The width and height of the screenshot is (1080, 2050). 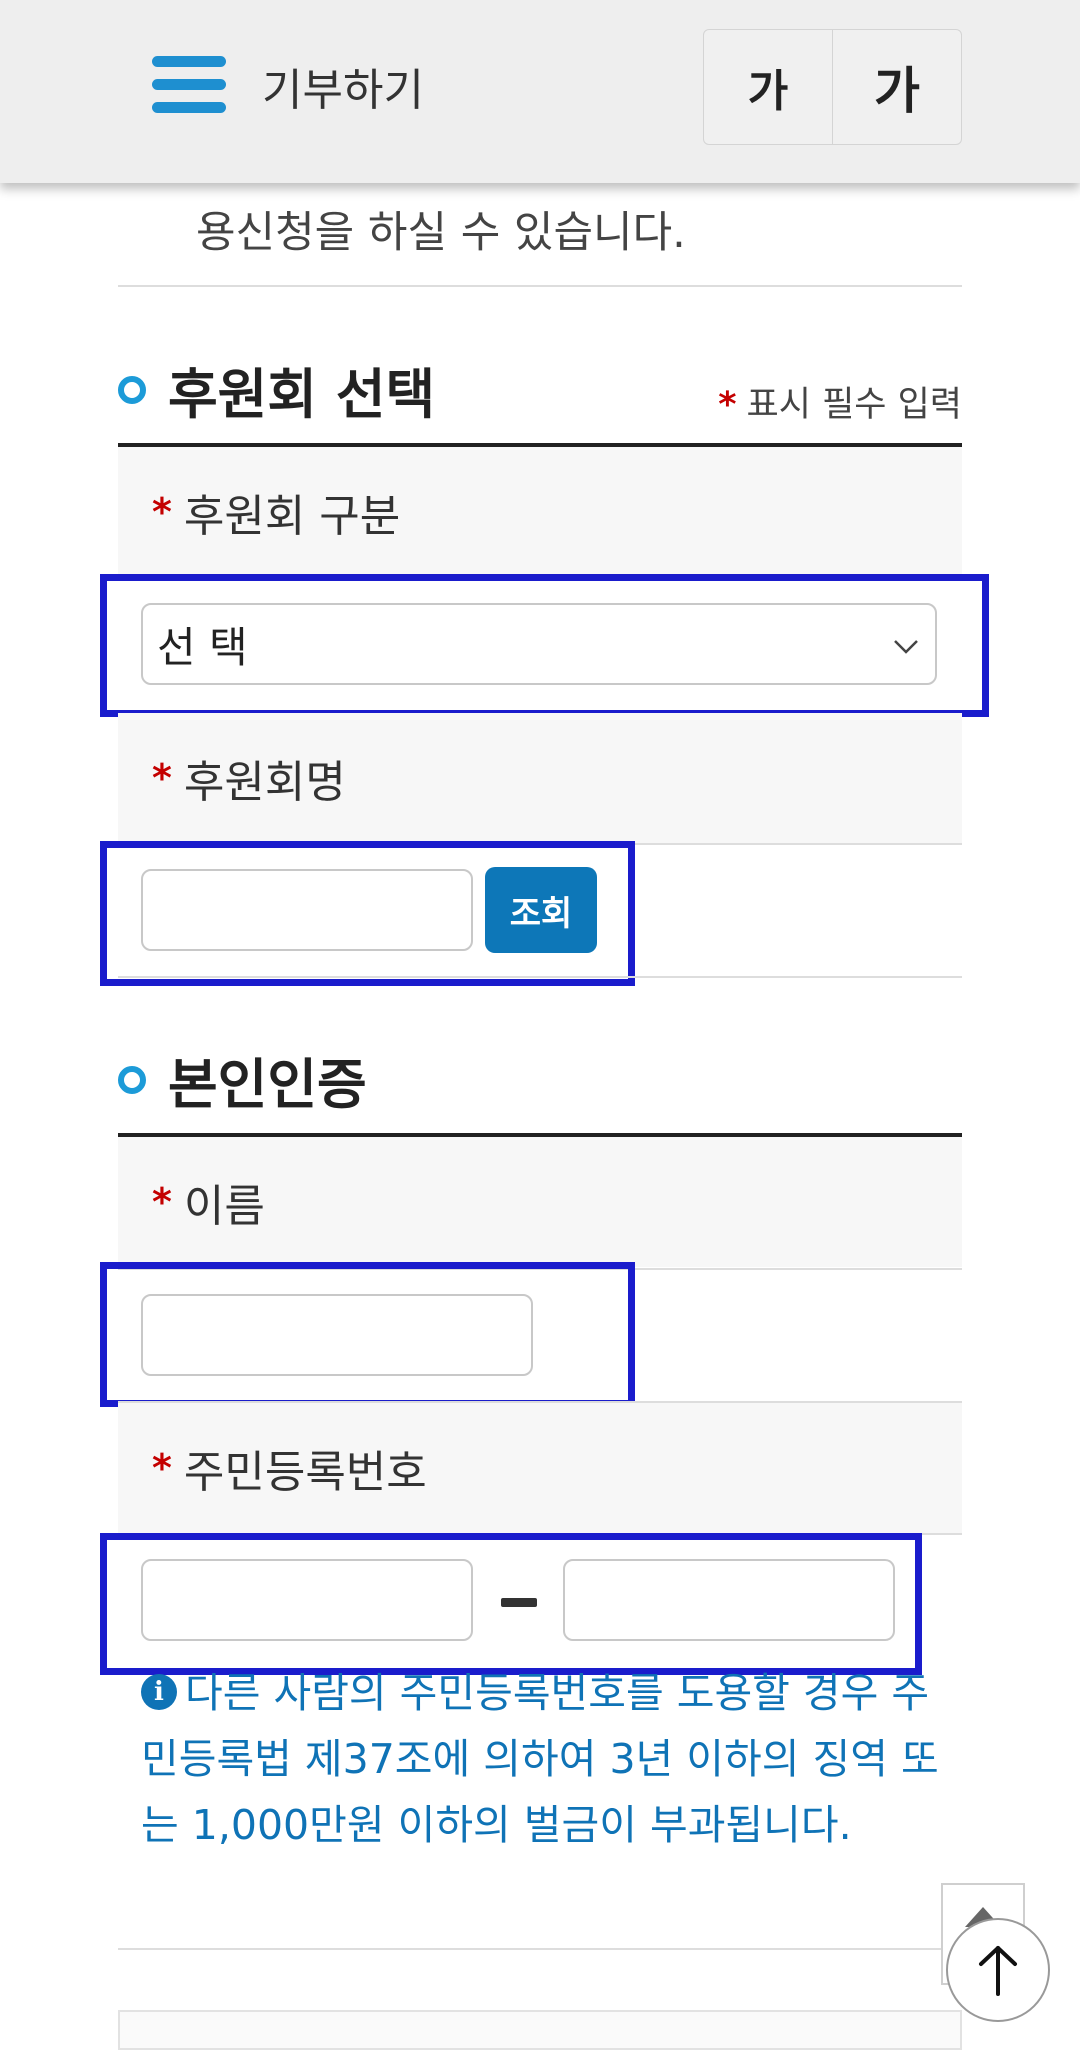 I want to click on verify-section-title-text: 본인인증, so click(x=267, y=1084).